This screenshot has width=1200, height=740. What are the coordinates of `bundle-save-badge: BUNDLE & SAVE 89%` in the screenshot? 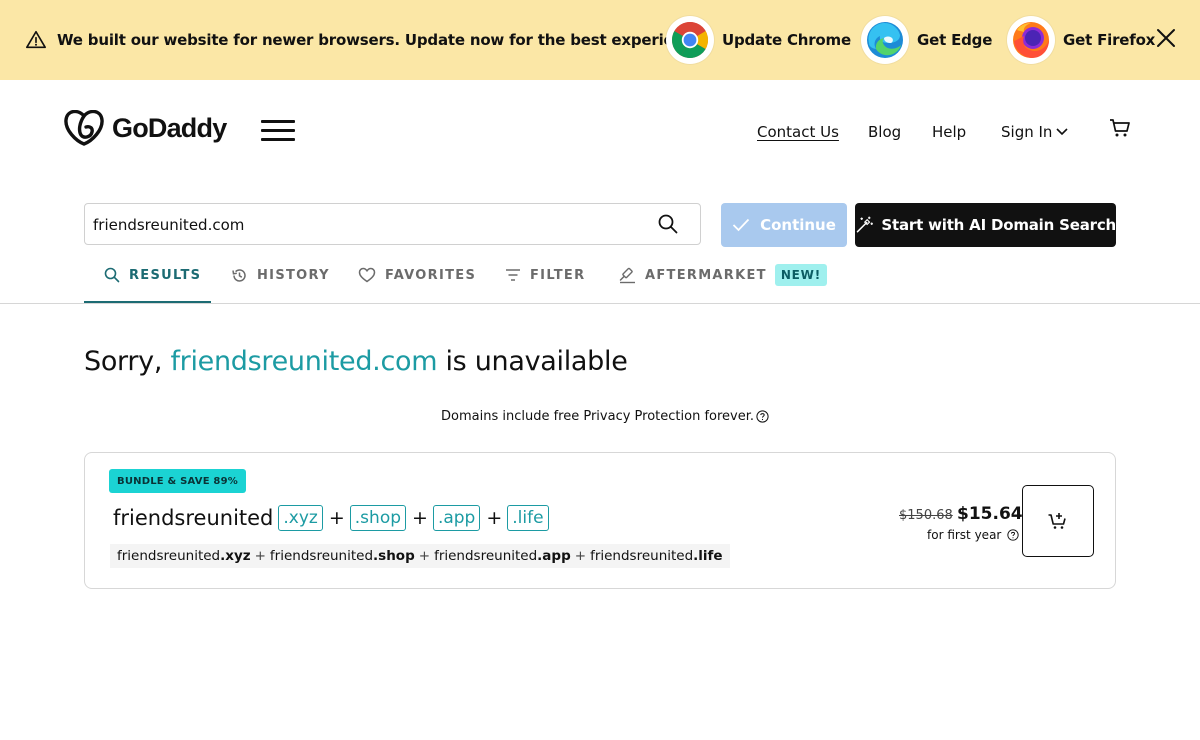 It's located at (177, 481).